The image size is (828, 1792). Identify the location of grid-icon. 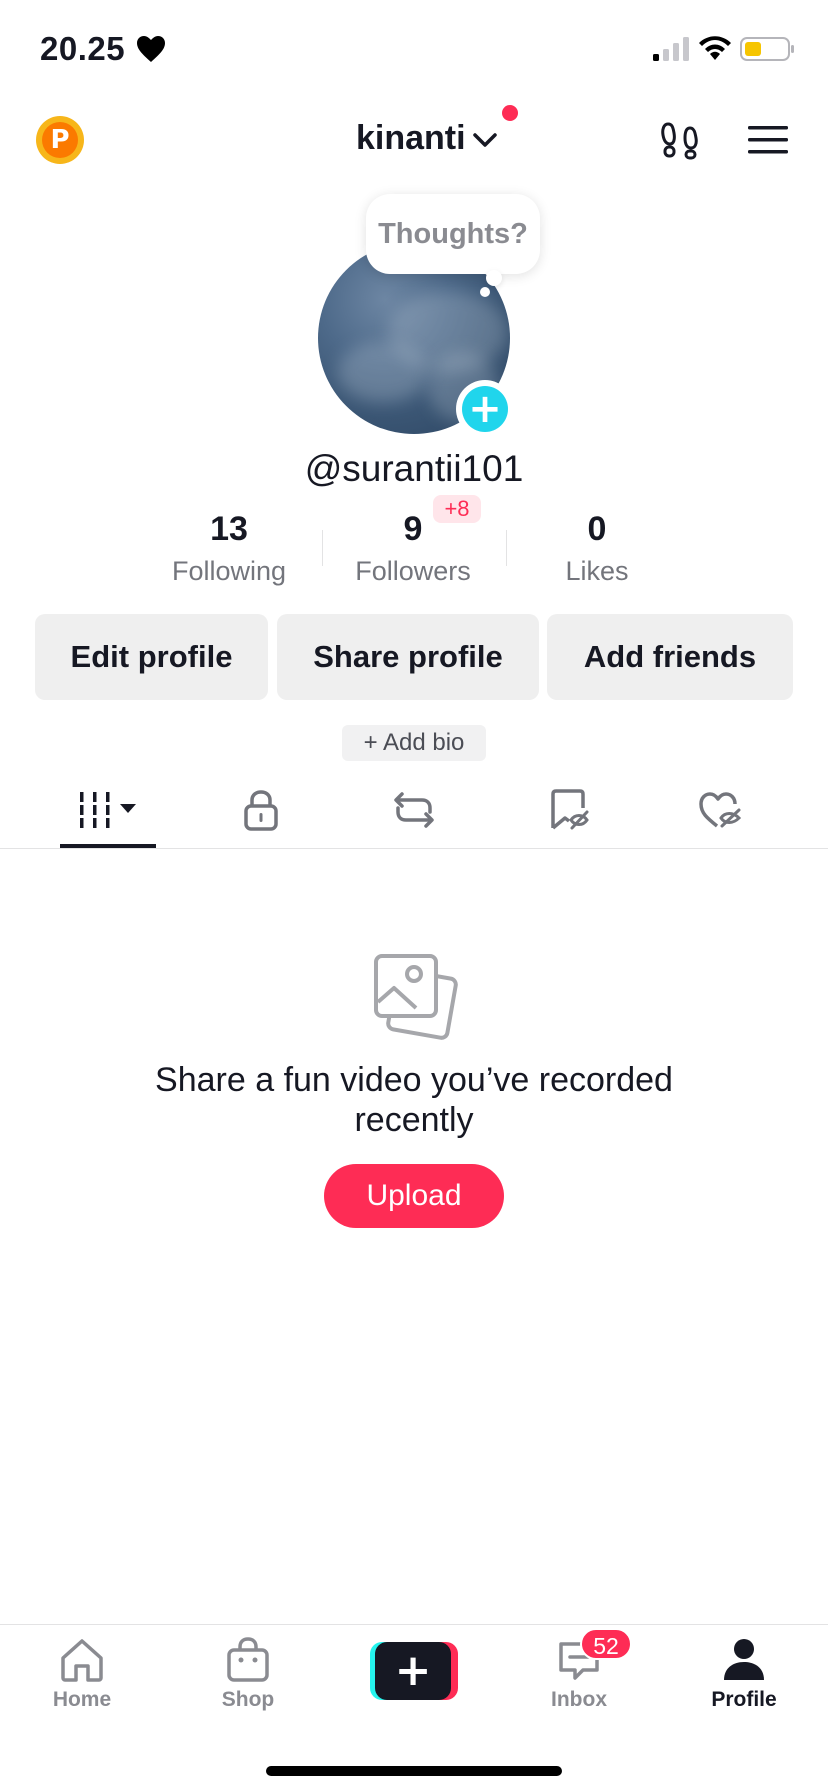
(108, 810).